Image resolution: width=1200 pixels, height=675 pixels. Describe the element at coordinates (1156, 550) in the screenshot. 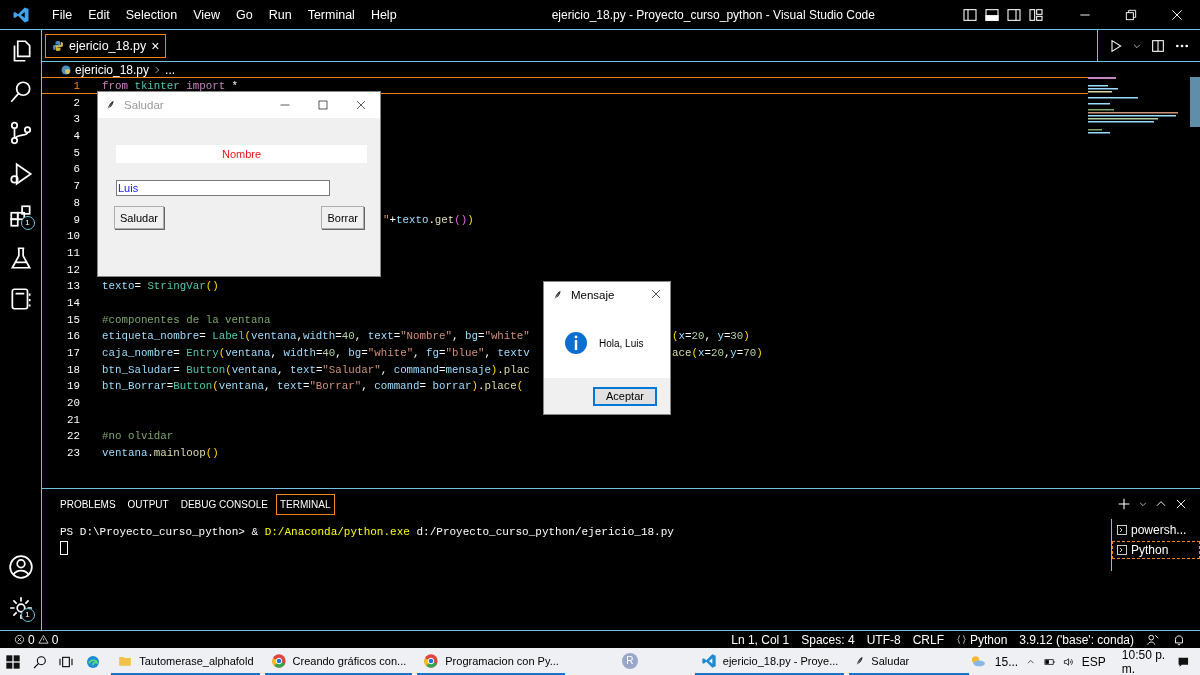

I see `terminal-item: Python` at that location.